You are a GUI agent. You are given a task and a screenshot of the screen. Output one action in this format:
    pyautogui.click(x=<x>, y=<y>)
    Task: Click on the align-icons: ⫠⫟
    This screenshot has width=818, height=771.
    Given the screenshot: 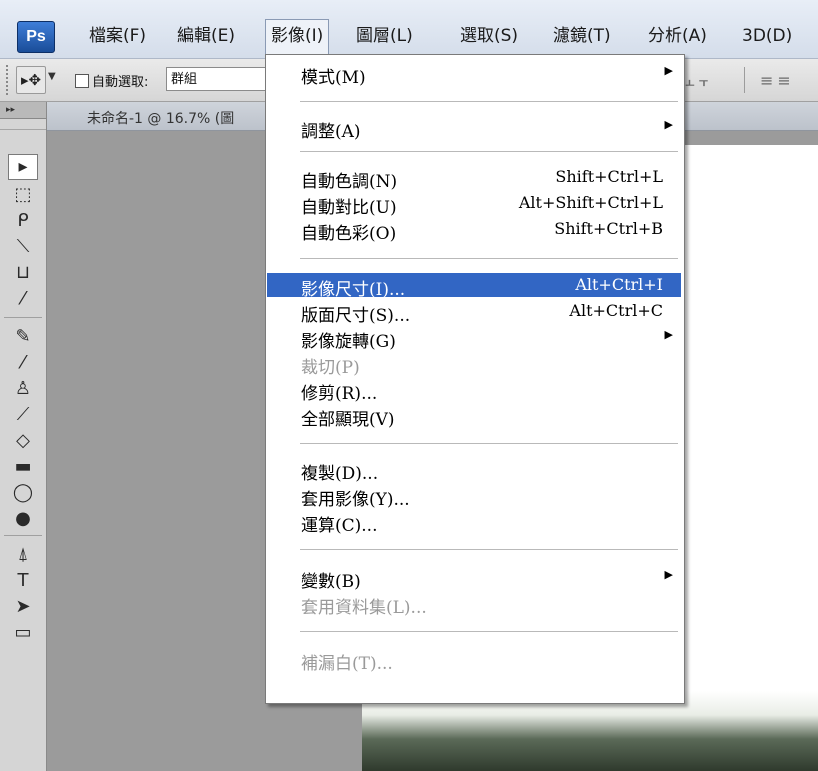 What is the action you would take?
    pyautogui.click(x=698, y=81)
    